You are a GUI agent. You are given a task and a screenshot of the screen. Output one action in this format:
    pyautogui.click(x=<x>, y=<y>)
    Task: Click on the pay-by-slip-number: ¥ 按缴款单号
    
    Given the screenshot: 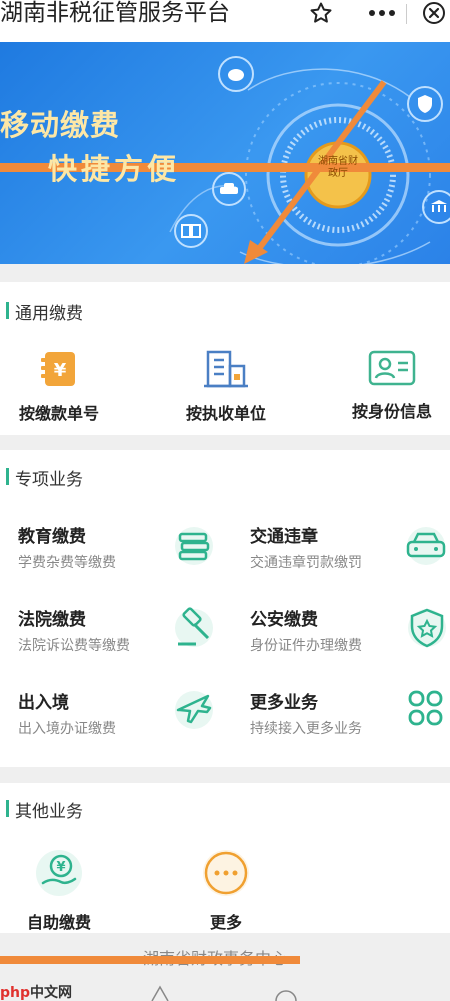 What is the action you would take?
    pyautogui.click(x=59, y=387)
    